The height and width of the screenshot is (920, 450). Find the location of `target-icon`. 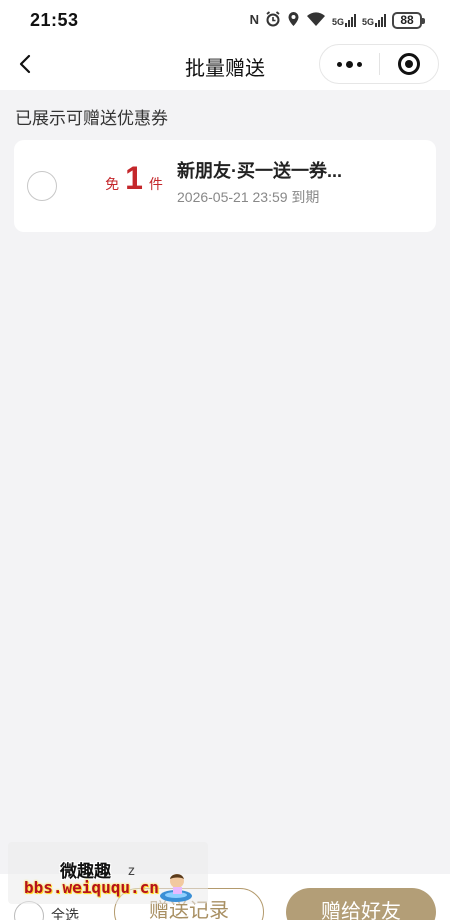

target-icon is located at coordinates (408, 64).